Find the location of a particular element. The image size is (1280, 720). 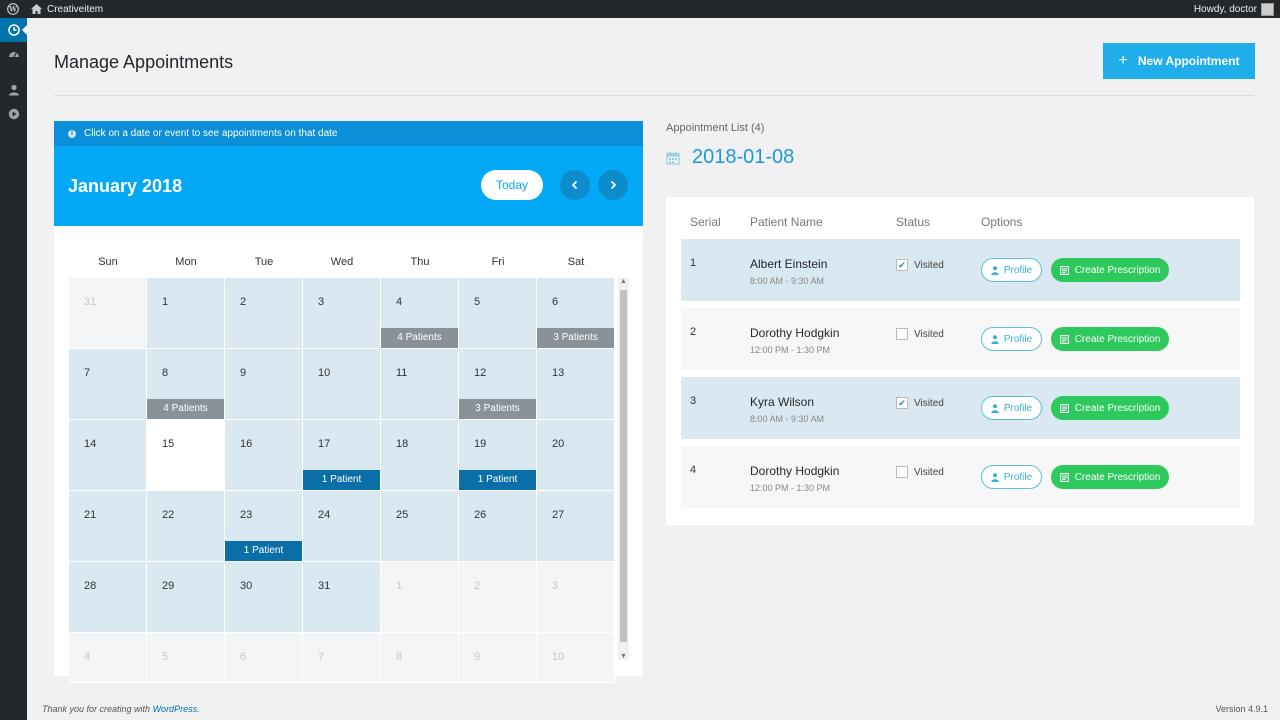

avatar is located at coordinates (1267, 9).